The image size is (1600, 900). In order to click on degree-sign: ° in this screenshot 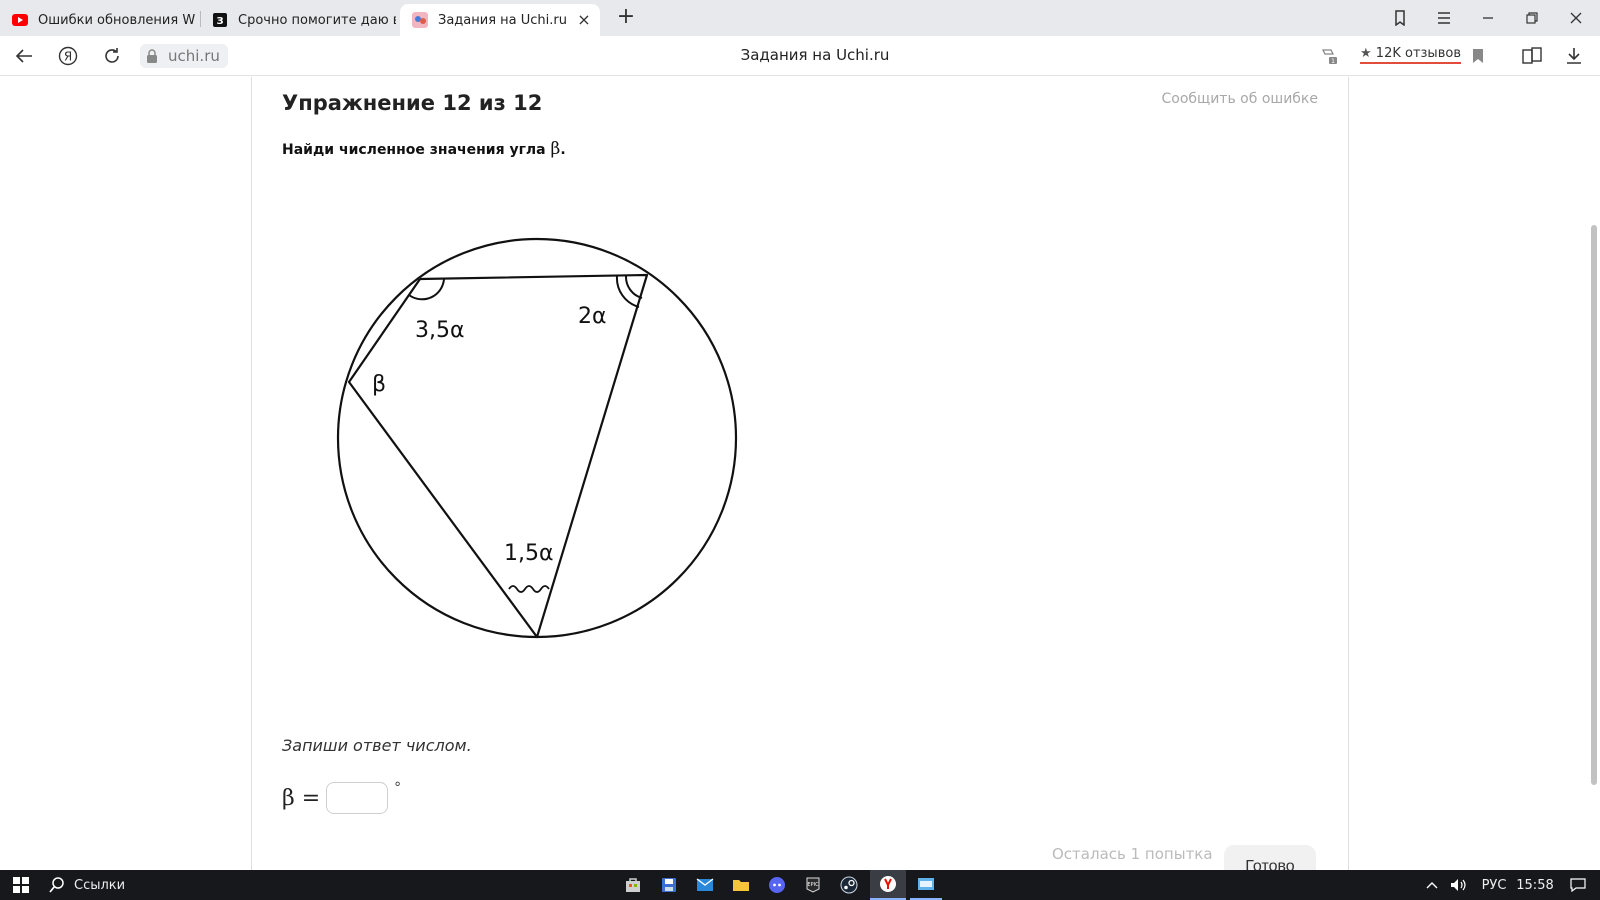, I will do `click(398, 788)`.